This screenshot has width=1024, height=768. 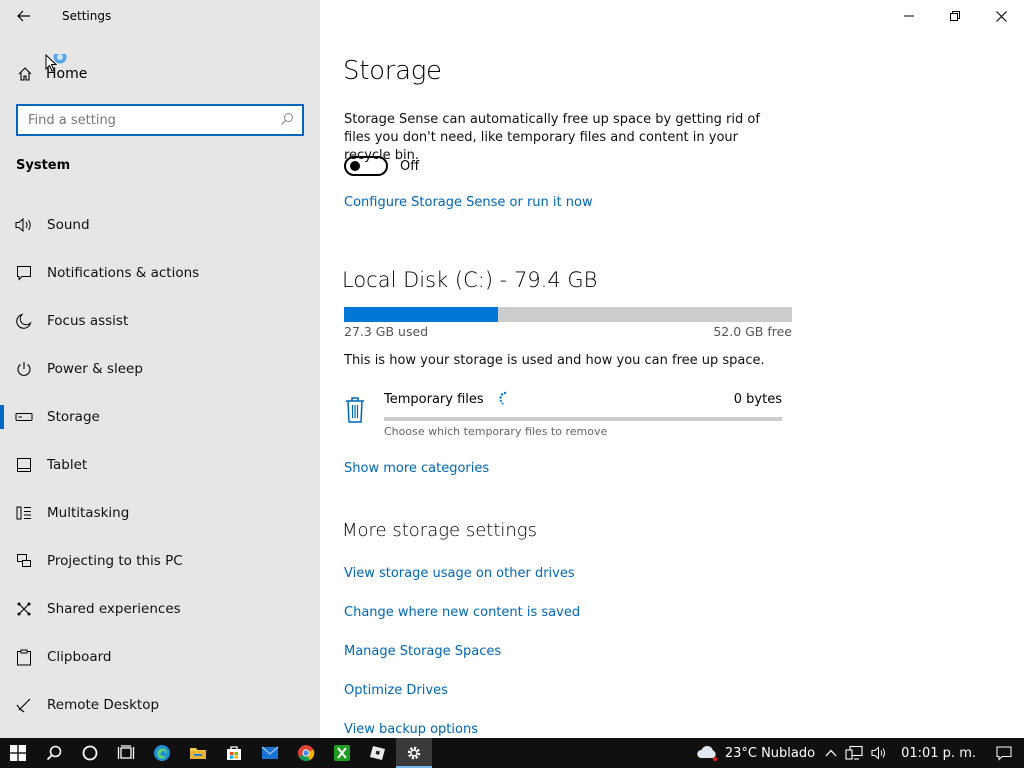 What do you see at coordinates (160, 417) in the screenshot?
I see `sidebar-item-storage: Storage` at bounding box center [160, 417].